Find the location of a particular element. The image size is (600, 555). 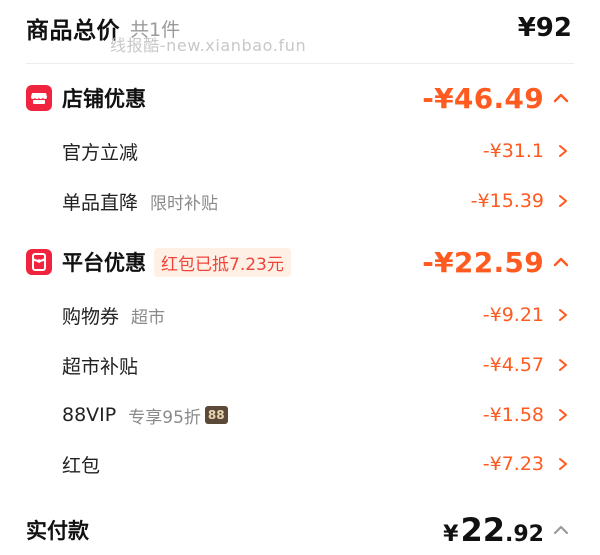

redpacket-icon is located at coordinates (39, 262).